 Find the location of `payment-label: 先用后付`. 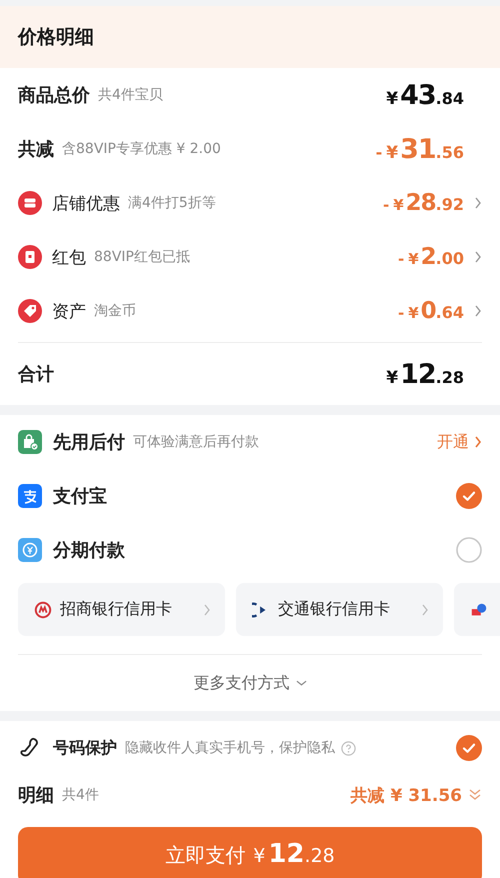

payment-label: 先用后付 is located at coordinates (89, 442).